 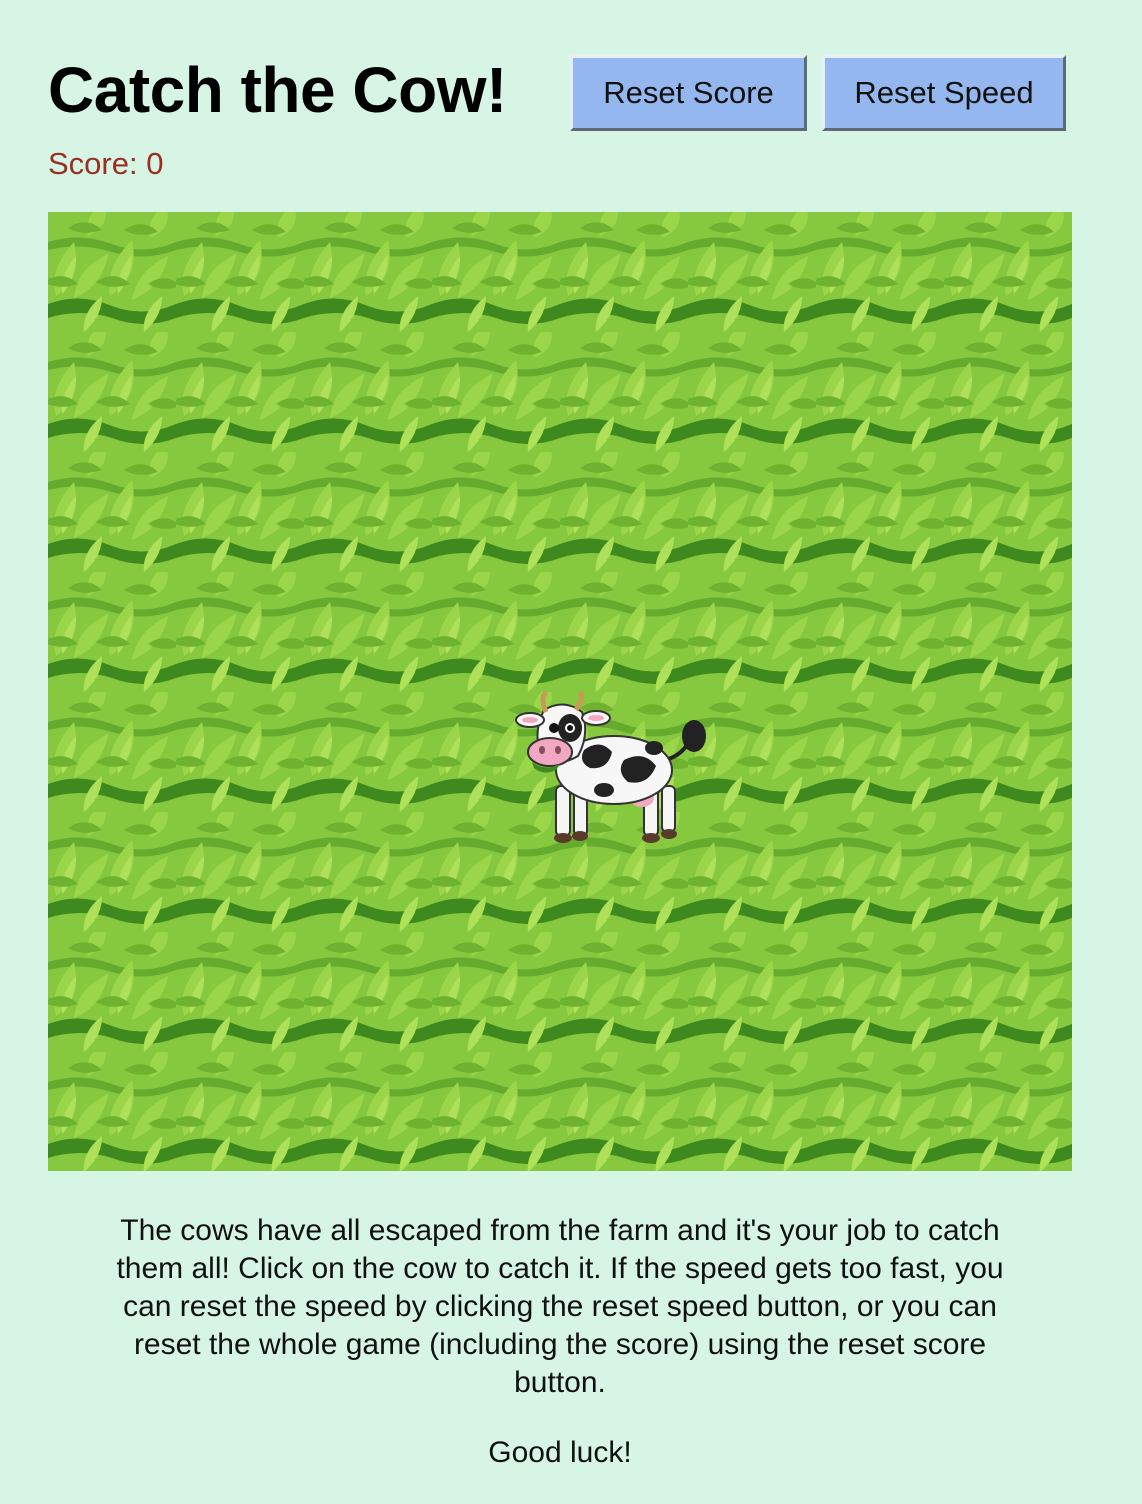 I want to click on score-display: Score: 0, so click(x=105, y=164).